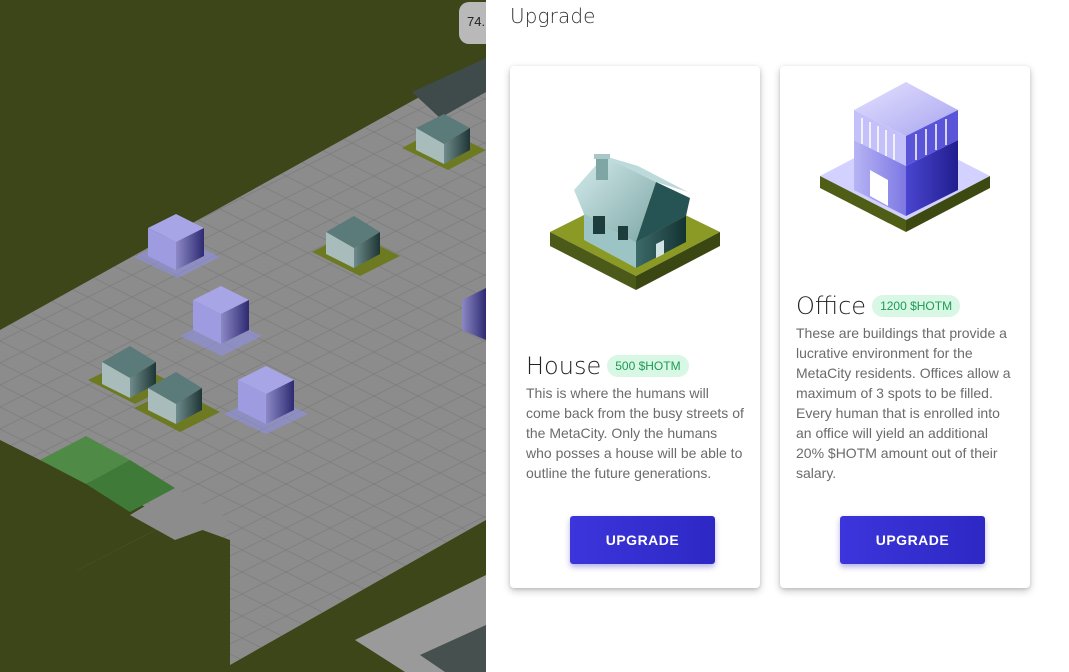 The image size is (1069, 672). I want to click on house-card-header: House 500 $HOTM, so click(607, 366).